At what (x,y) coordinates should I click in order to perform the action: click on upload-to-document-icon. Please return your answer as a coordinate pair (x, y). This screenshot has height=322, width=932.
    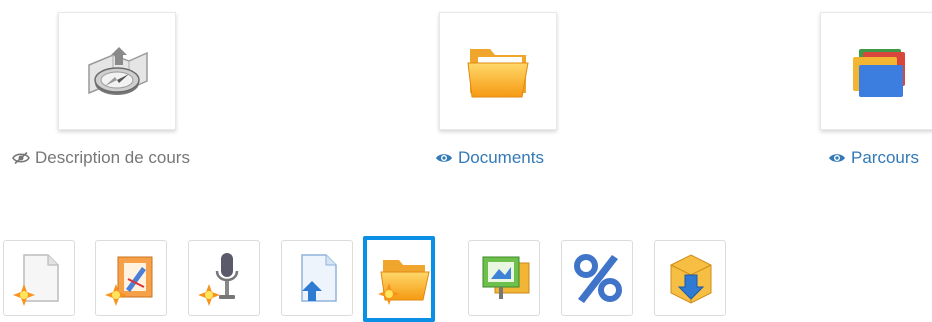
    Looking at the image, I should click on (319, 278).